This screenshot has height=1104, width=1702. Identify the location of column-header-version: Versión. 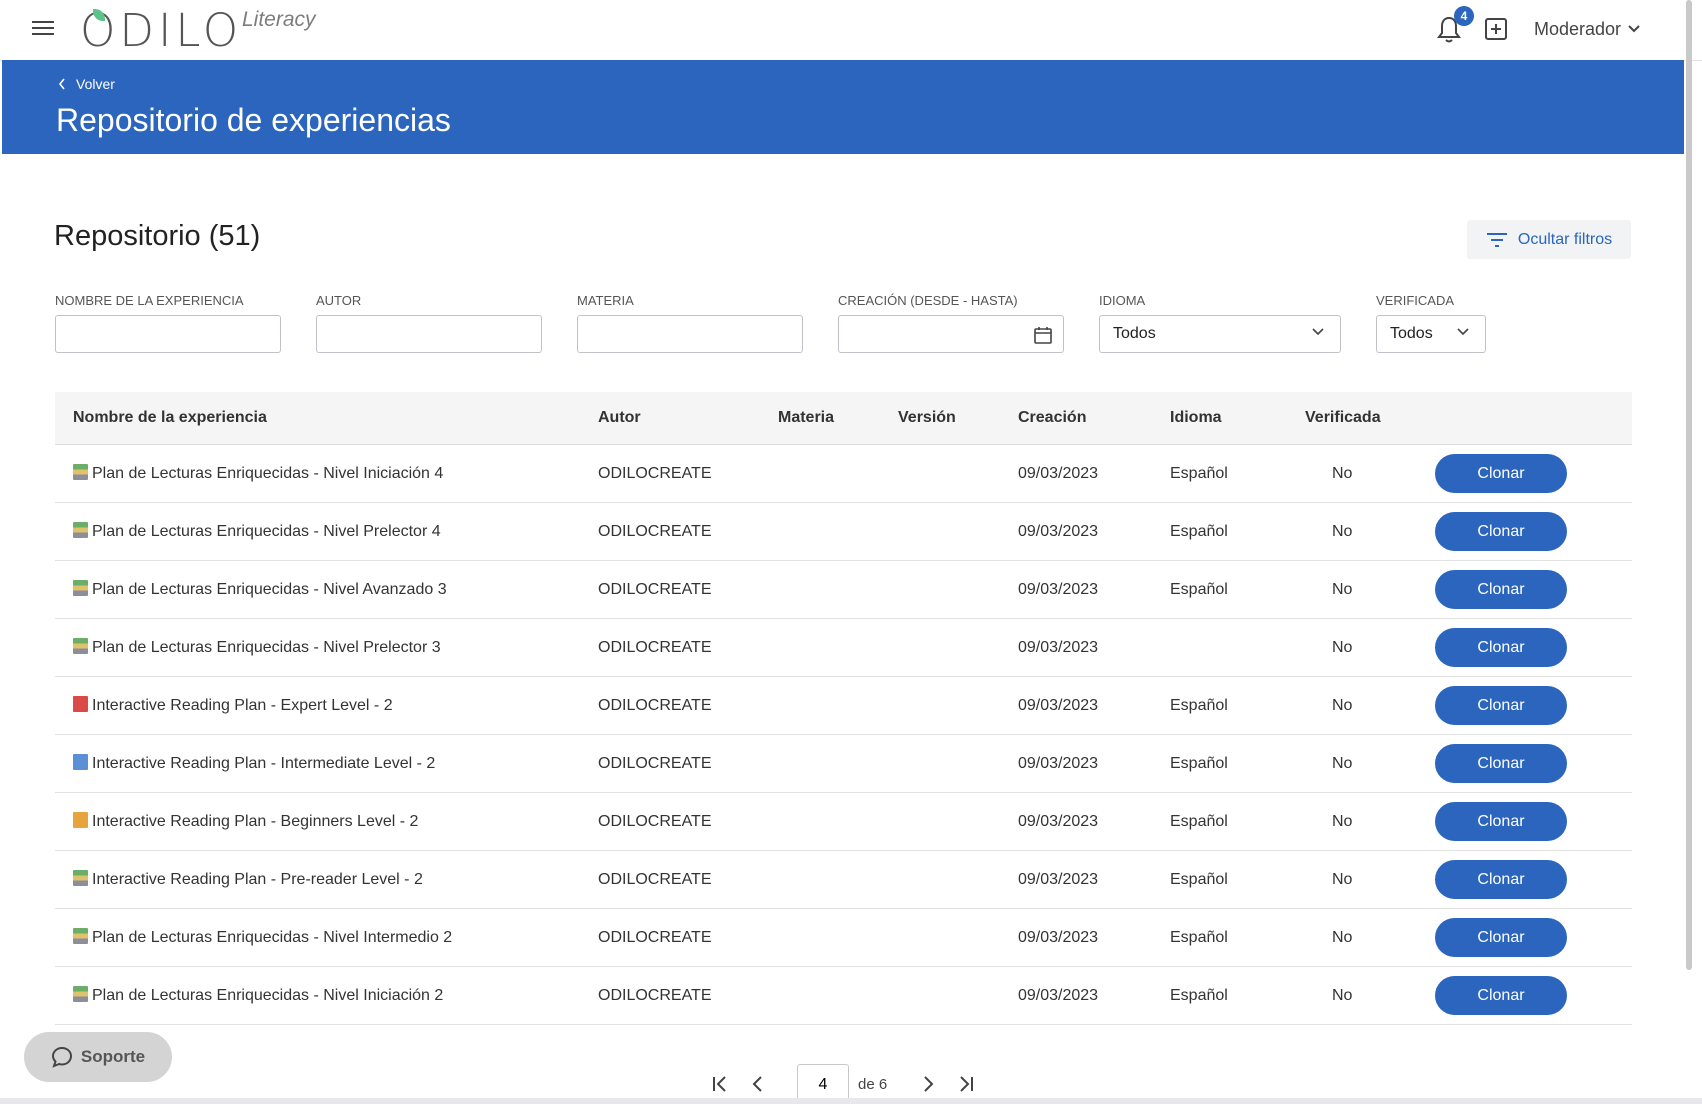
(940, 418).